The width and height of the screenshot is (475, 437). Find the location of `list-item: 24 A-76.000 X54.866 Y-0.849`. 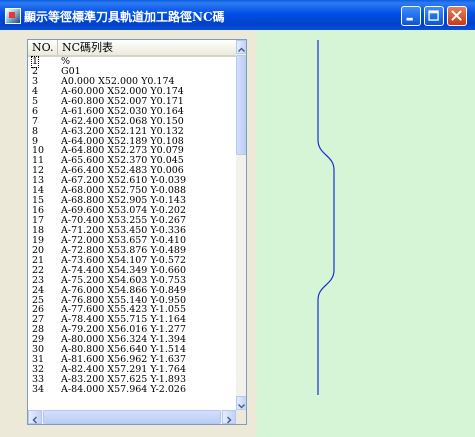

list-item: 24 A-76.000 X54.866 Y-0.849 is located at coordinates (132, 290).